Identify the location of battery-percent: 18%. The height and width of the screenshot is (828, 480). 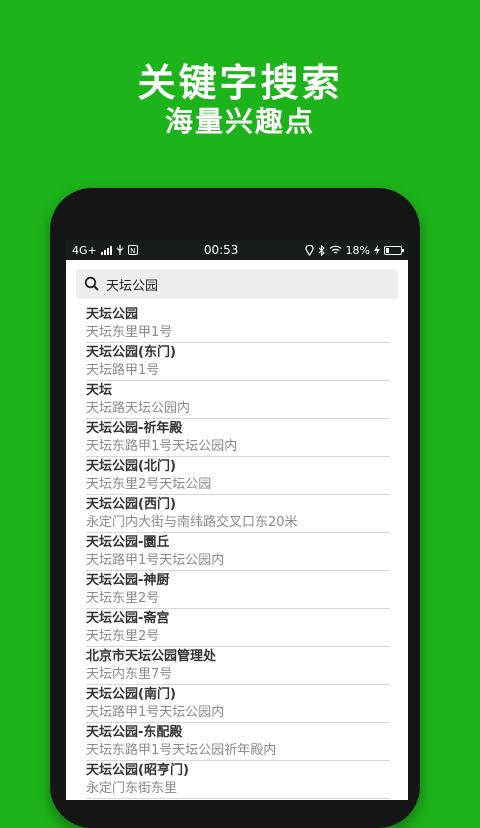
(357, 250).